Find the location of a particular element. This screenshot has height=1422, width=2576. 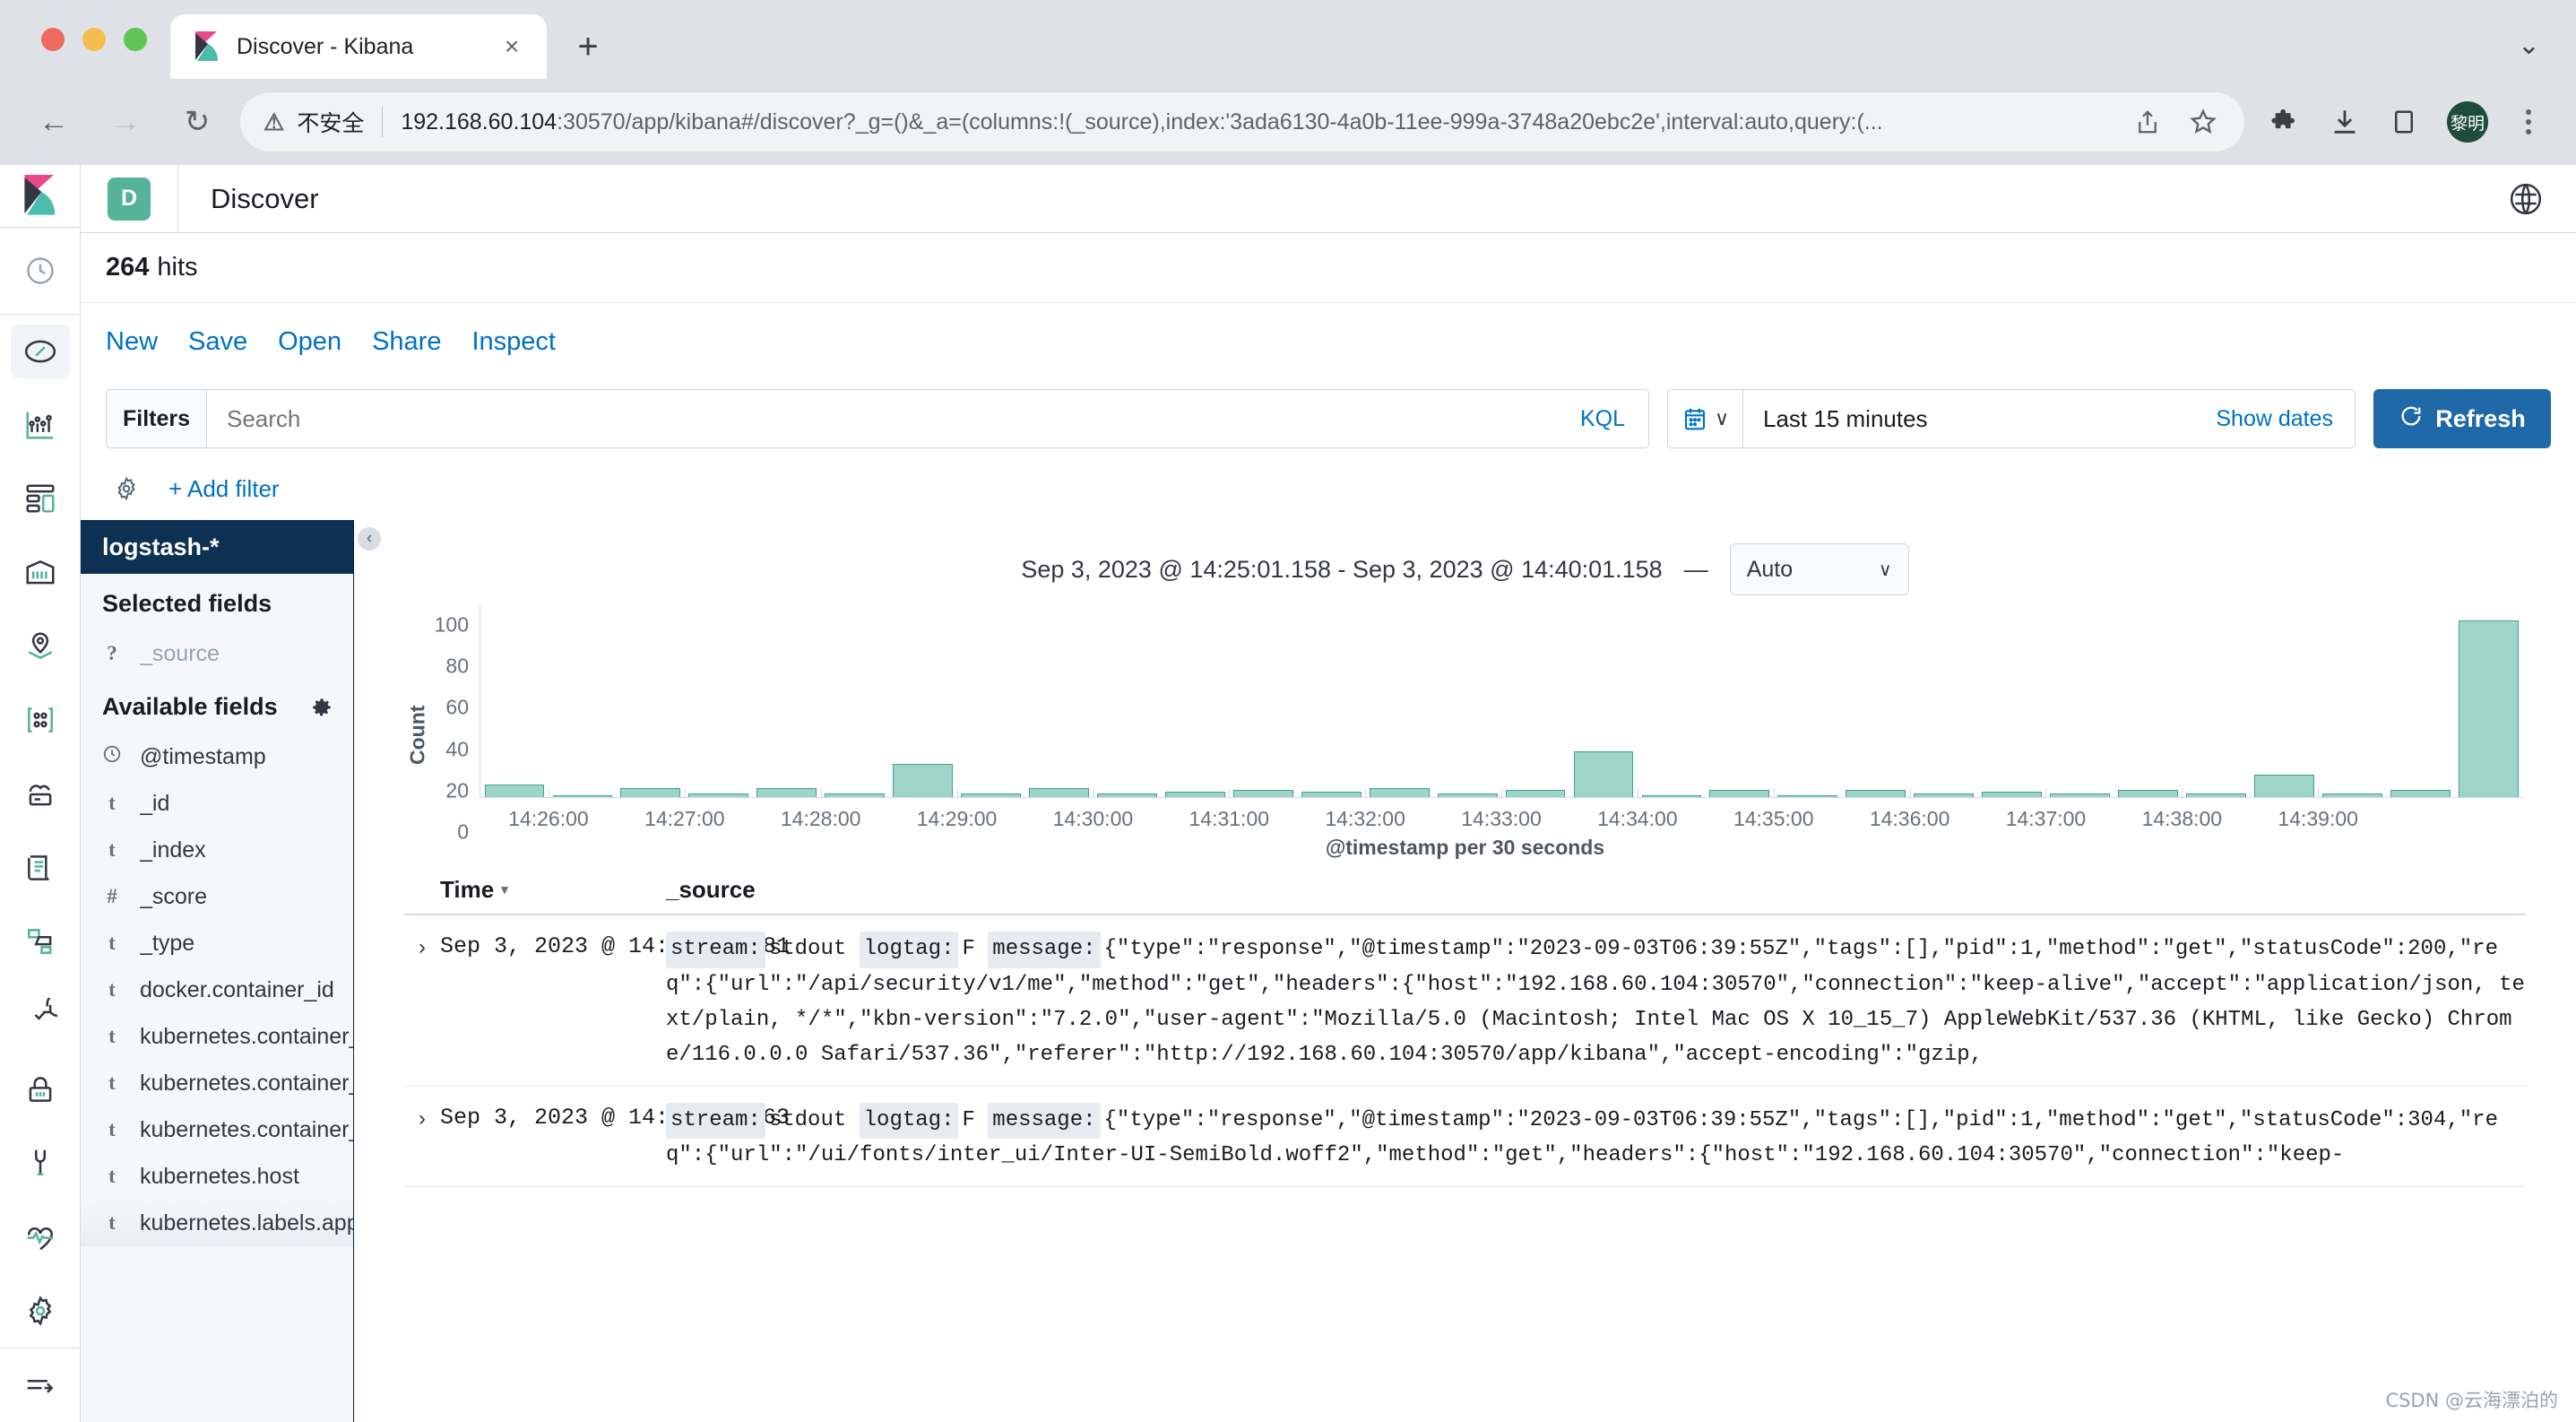

new-tab-button: + is located at coordinates (588, 47).